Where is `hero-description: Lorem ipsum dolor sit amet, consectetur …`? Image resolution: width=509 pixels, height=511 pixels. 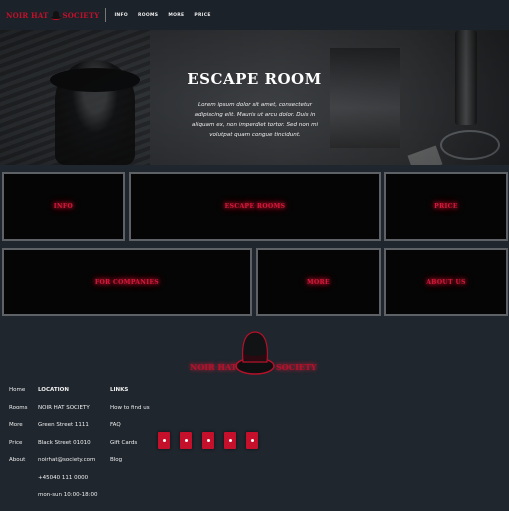
hero-description: Lorem ipsum dolor sit amet, consectetur … is located at coordinates (255, 120).